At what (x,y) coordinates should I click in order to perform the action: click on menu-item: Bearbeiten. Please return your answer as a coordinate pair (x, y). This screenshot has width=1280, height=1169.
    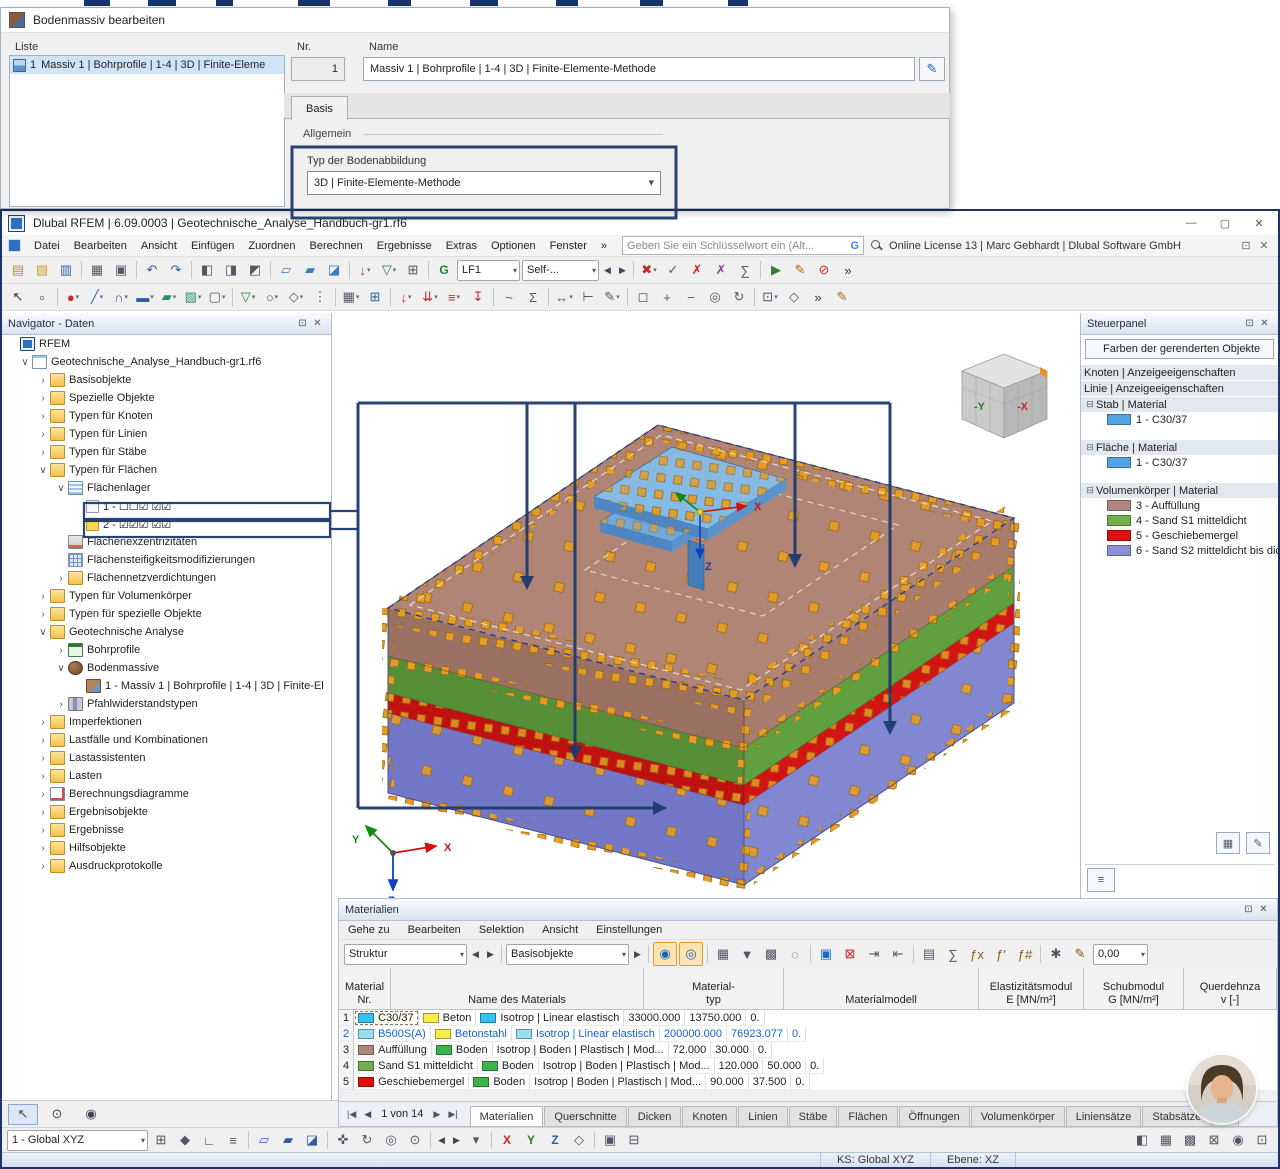
    Looking at the image, I should click on (100, 245).